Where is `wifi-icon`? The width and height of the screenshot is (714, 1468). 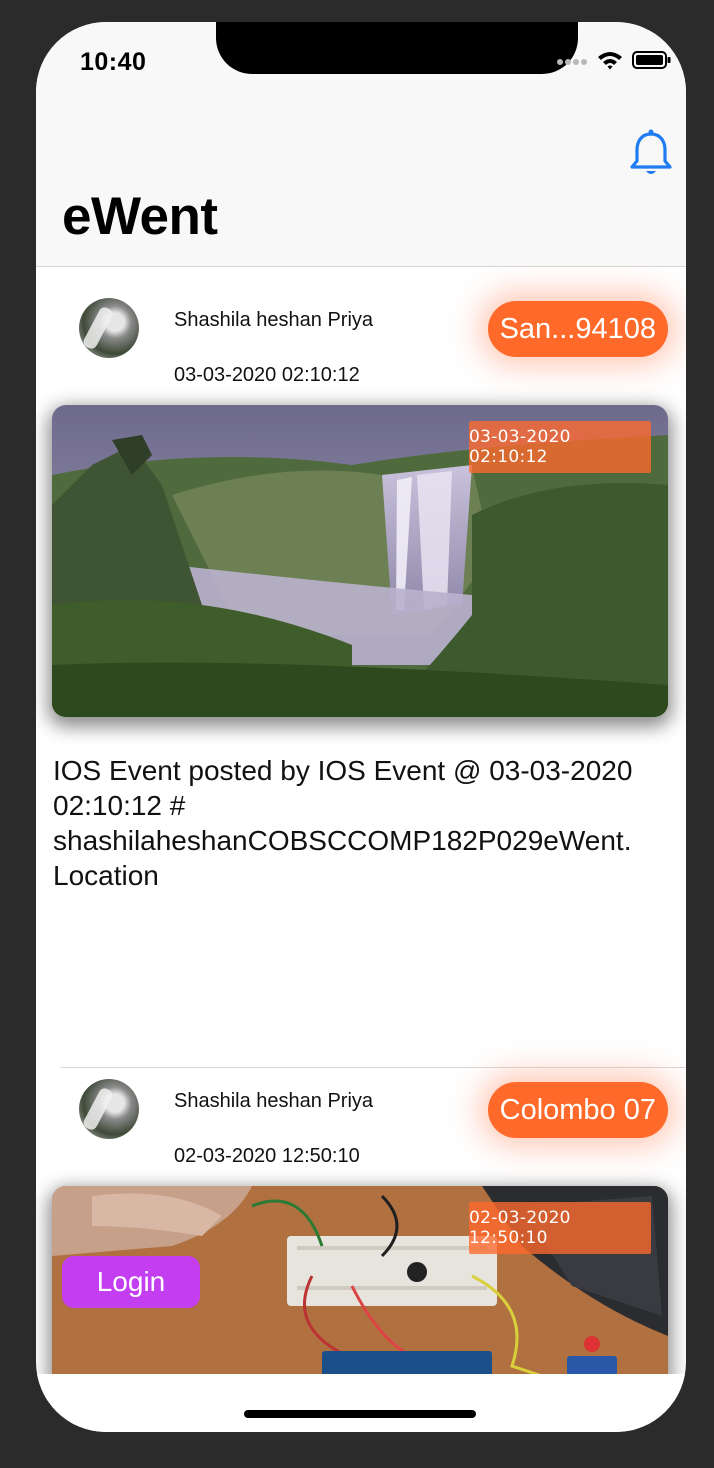
wifi-icon is located at coordinates (610, 62).